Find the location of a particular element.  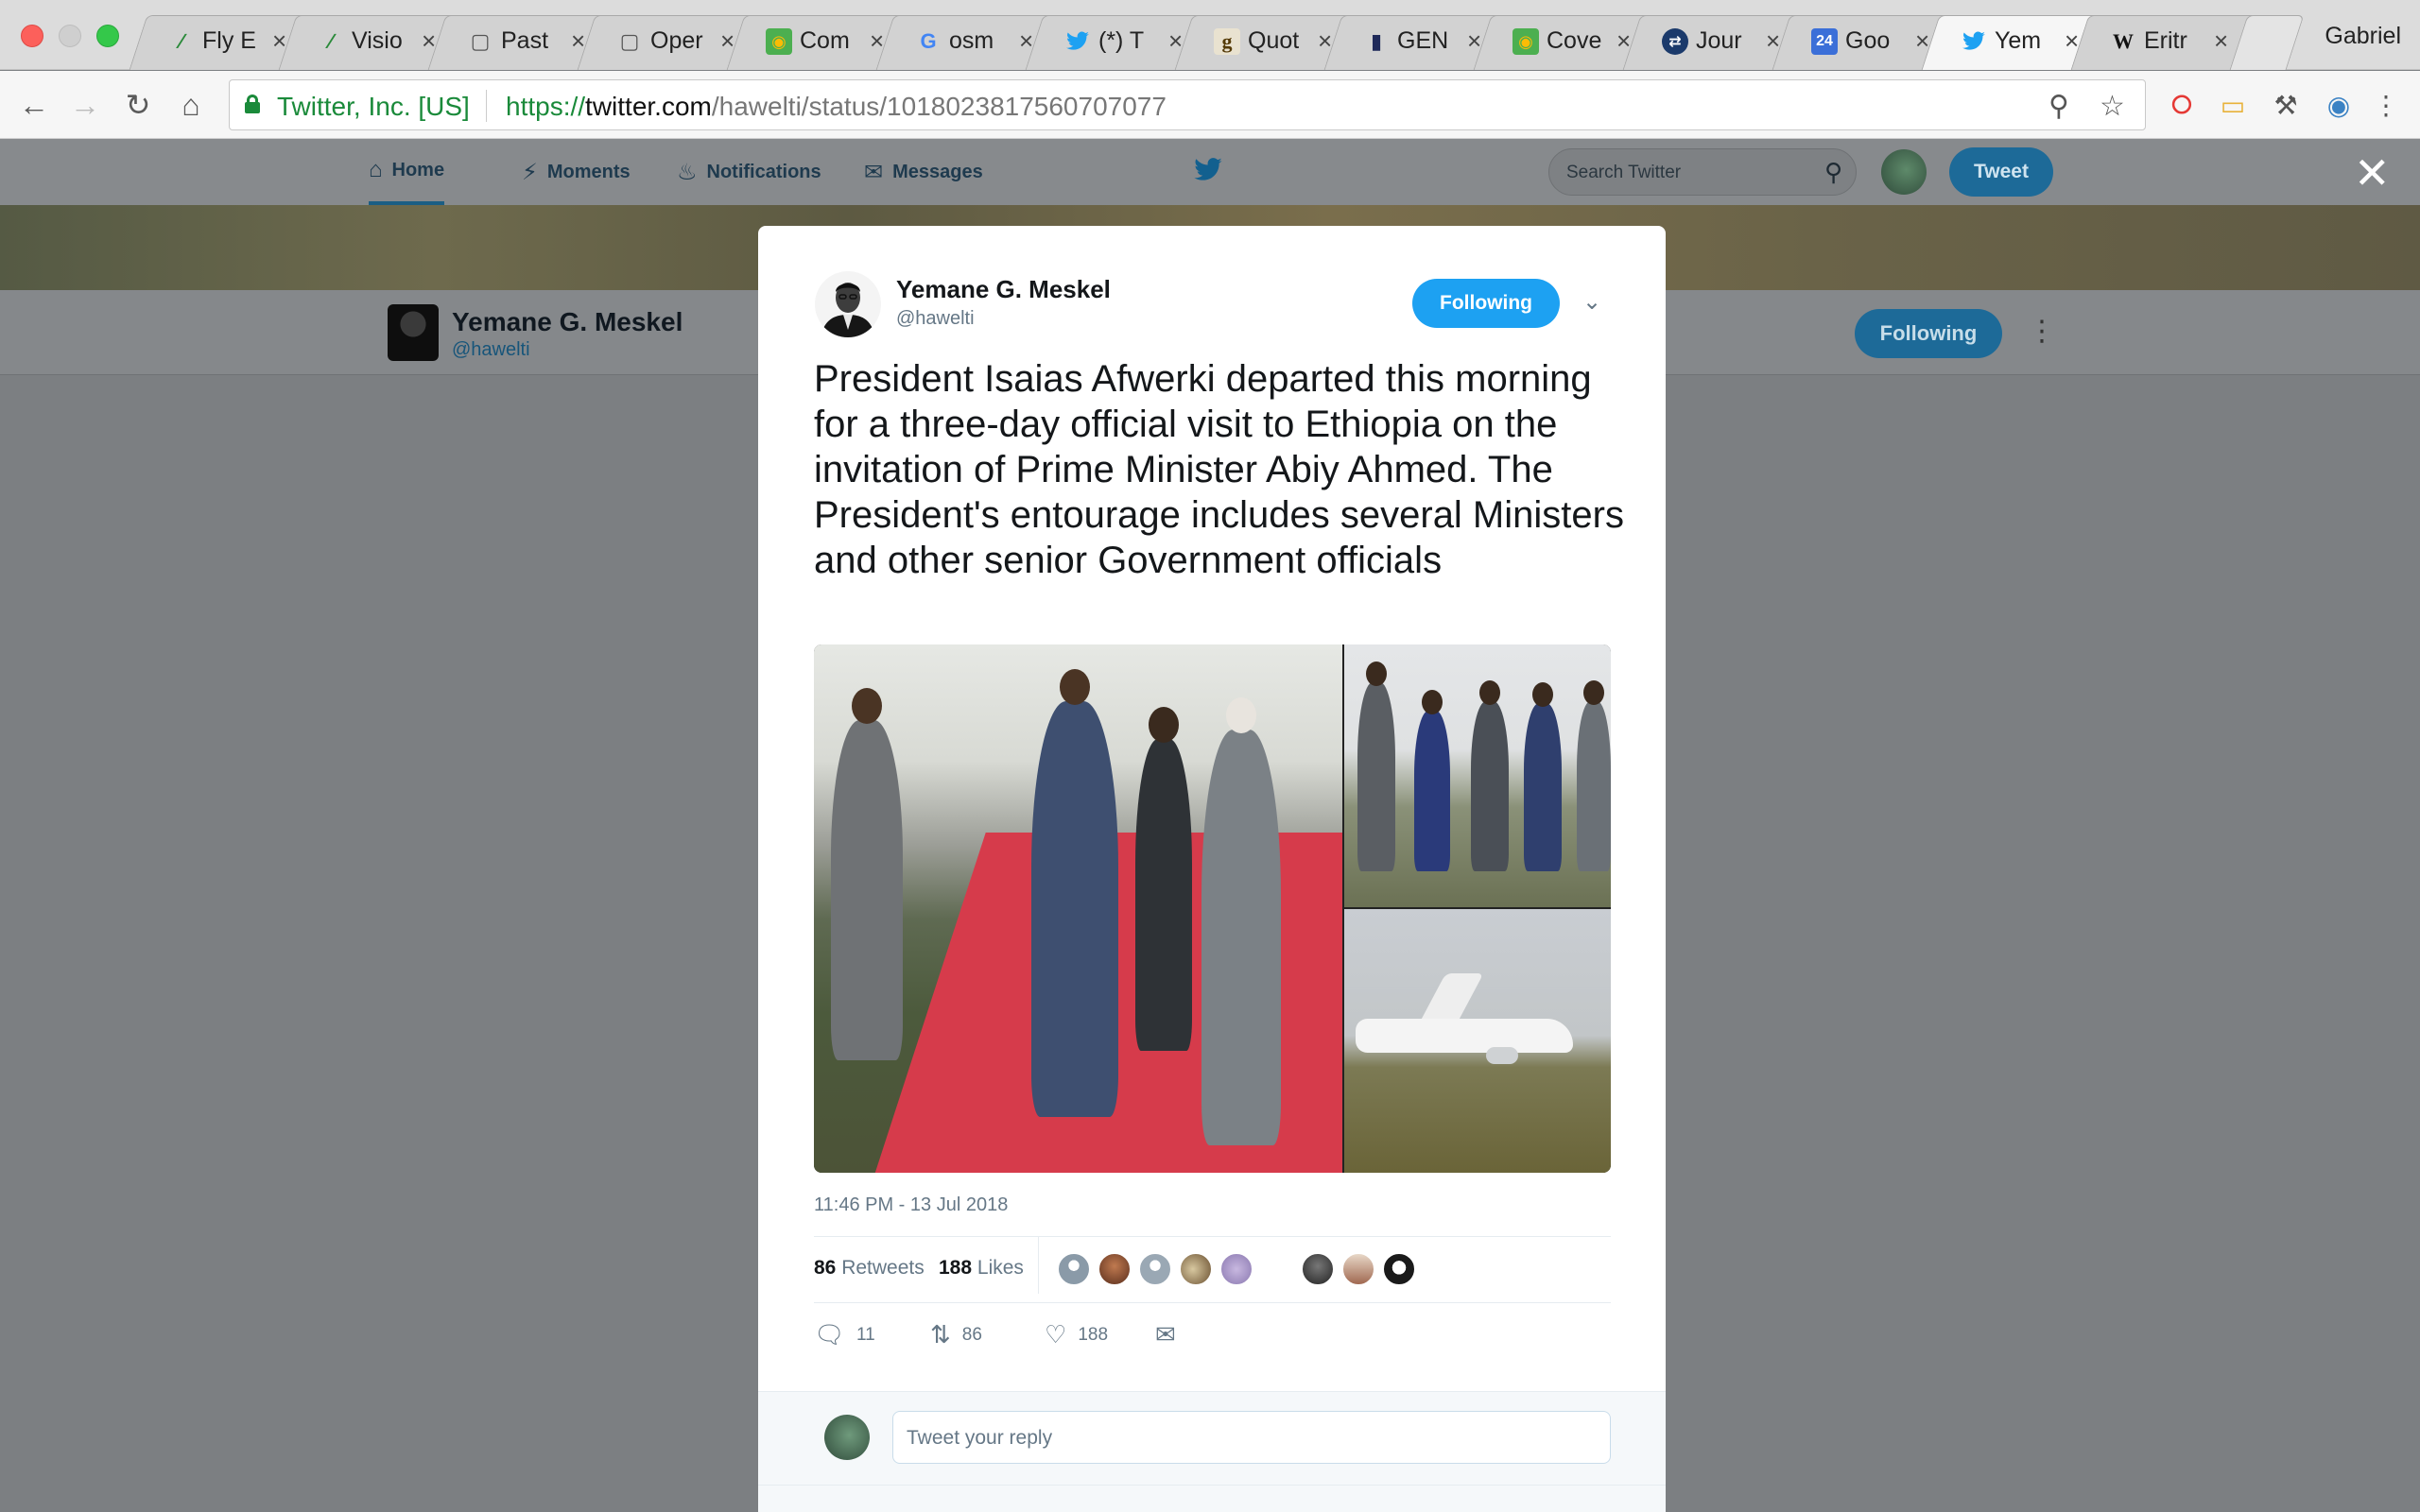

tab-title: Quot is located at coordinates (1274, 40).